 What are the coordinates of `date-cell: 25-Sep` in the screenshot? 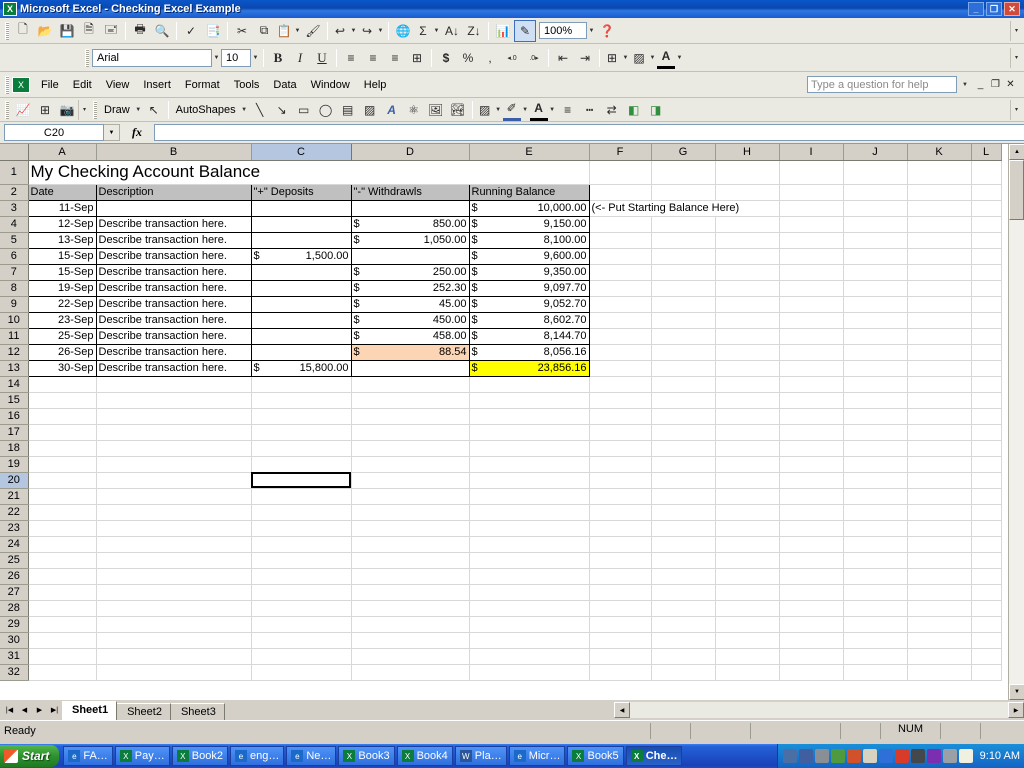 It's located at (62, 336).